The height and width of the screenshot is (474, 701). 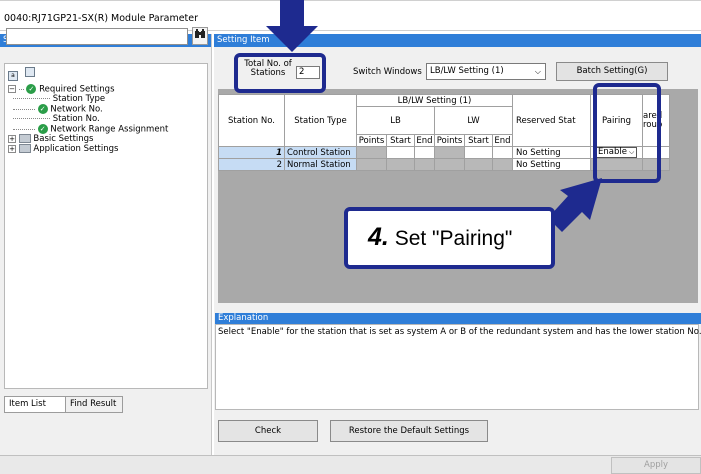 I want to click on callout-instruction: 4. Set "Pairing", so click(x=440, y=237).